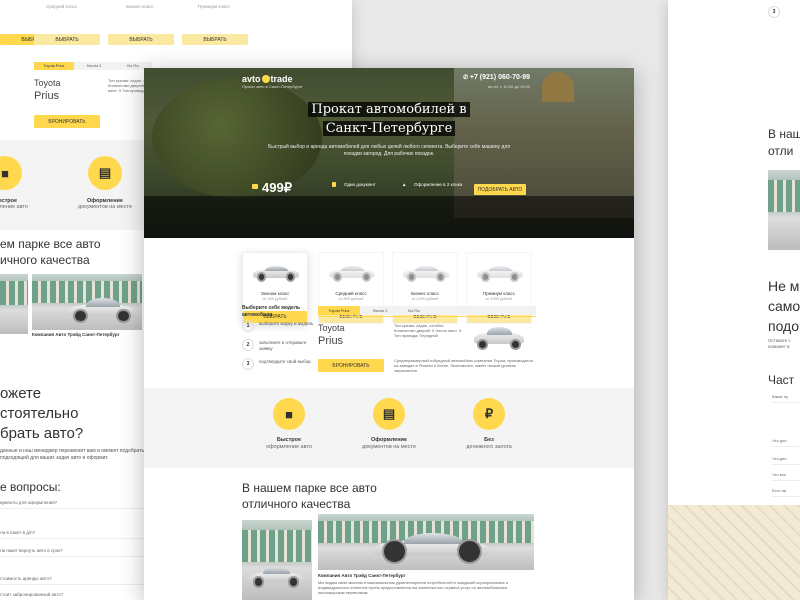  Describe the element at coordinates (489, 447) in the screenshot. I see `feature-sub: денежного залога` at that location.